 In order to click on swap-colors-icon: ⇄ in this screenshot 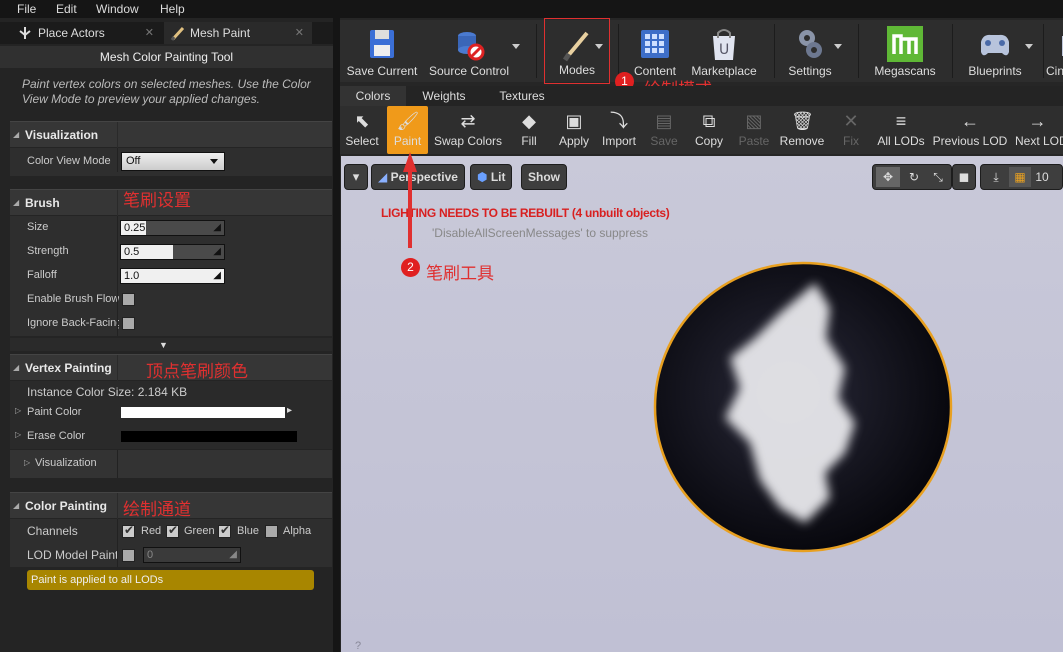, I will do `click(468, 121)`.